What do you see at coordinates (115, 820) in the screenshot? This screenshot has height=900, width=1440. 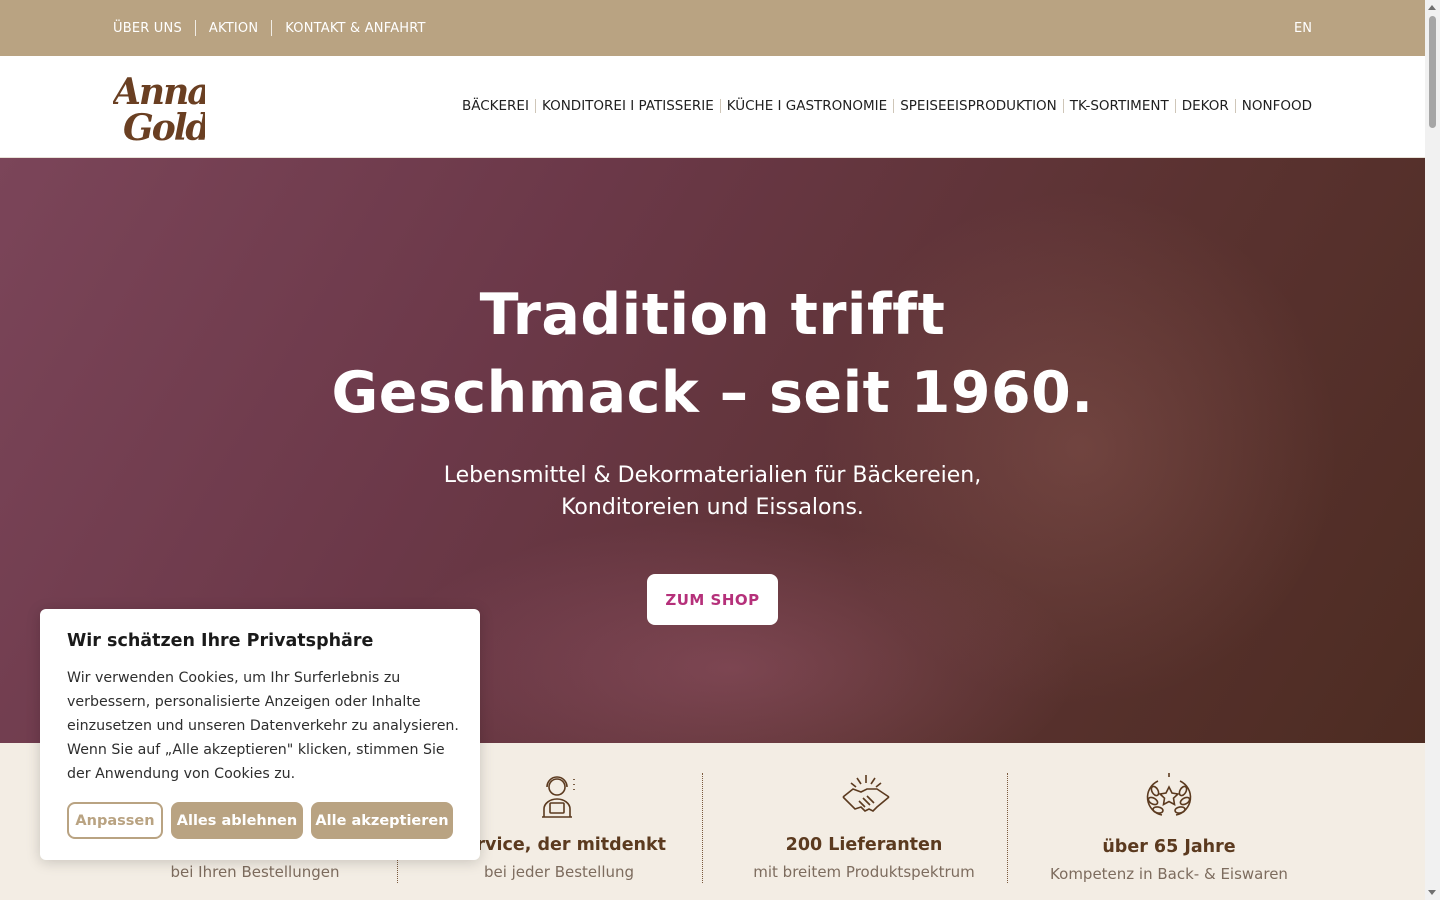 I see `cookie-customize-button: Anpassen` at bounding box center [115, 820].